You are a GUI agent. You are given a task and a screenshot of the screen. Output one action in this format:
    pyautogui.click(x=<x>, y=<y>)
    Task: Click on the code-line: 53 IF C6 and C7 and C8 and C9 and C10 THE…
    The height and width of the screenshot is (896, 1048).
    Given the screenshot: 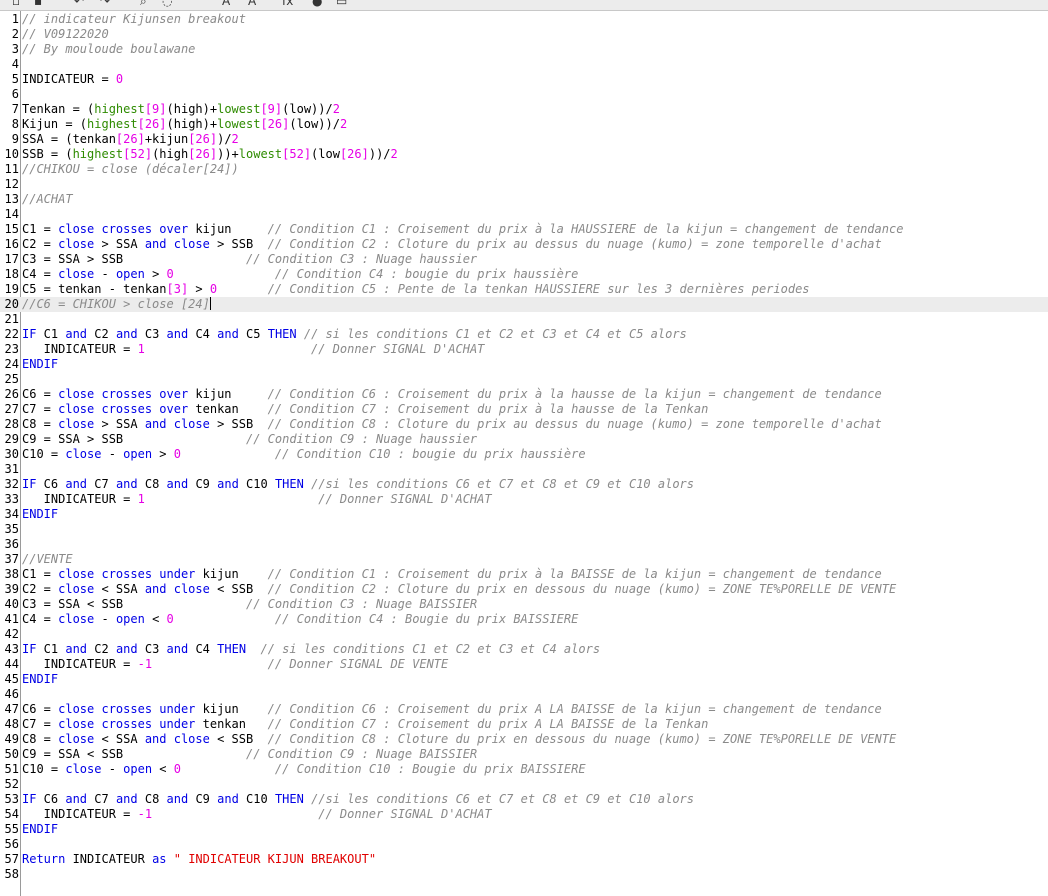 What is the action you would take?
    pyautogui.click(x=524, y=799)
    